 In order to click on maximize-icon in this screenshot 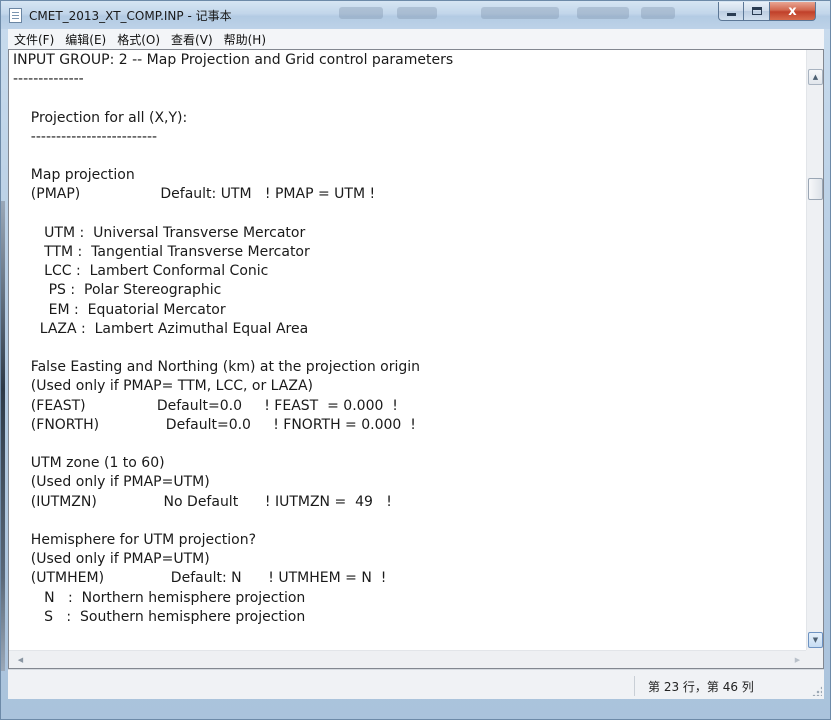, I will do `click(756, 11)`.